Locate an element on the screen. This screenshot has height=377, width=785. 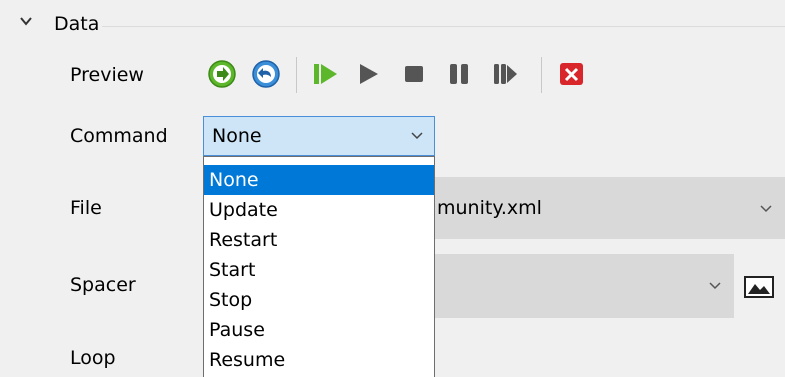
preview-label: Preview is located at coordinates (107, 75).